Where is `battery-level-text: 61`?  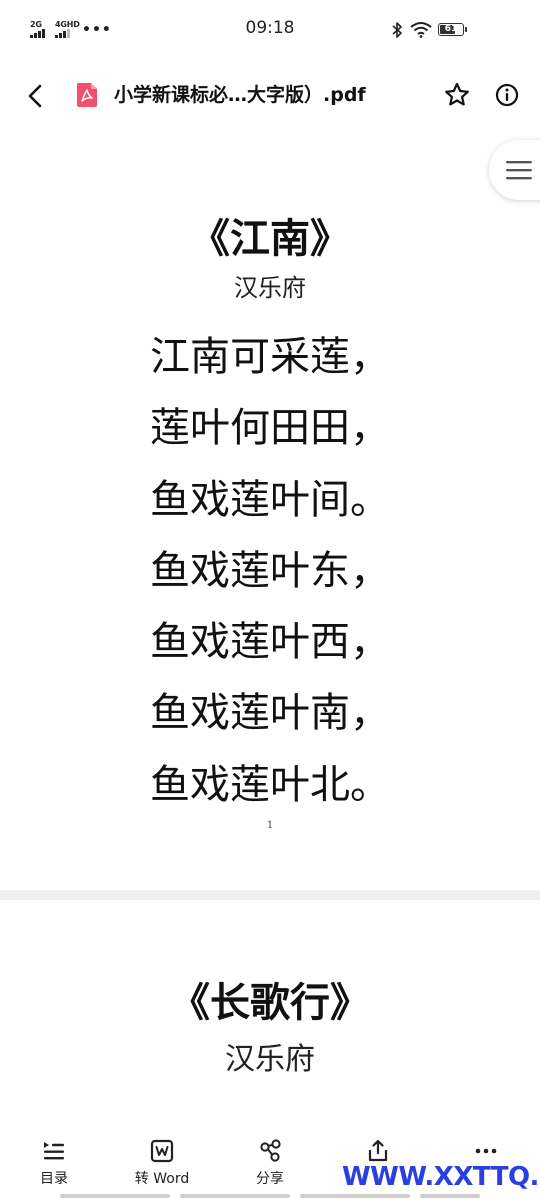
battery-level-text: 61 is located at coordinates (451, 29).